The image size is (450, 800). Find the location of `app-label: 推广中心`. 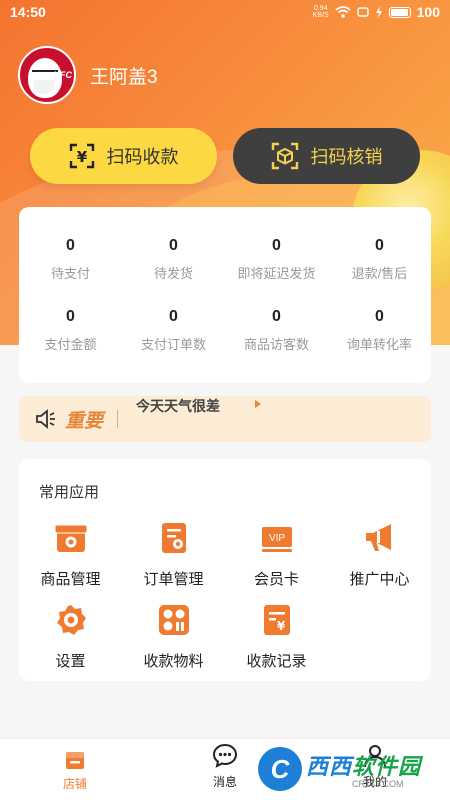

app-label: 推广中心 is located at coordinates (379, 579).